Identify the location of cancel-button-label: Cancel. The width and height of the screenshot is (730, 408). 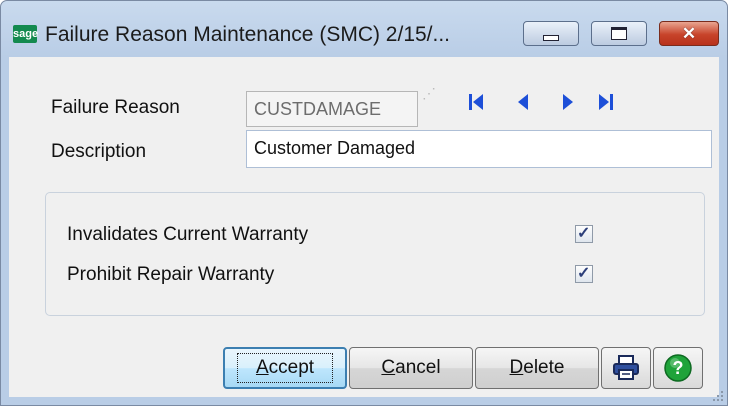
(411, 367).